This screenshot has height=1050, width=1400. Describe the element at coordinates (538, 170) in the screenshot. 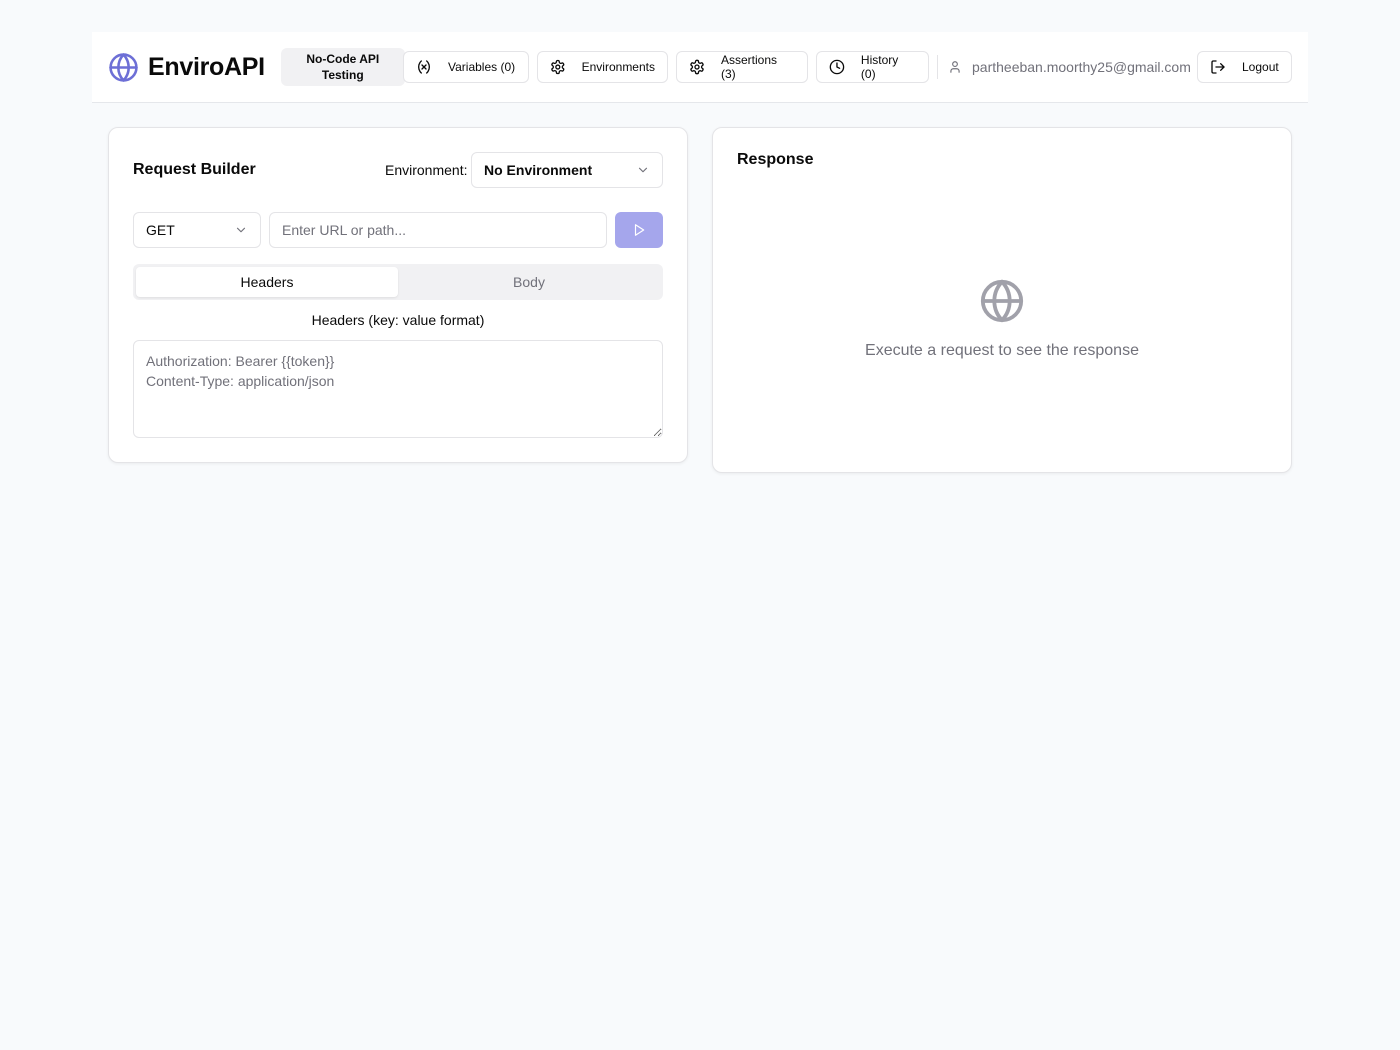

I see `environment-value: No Environment` at that location.